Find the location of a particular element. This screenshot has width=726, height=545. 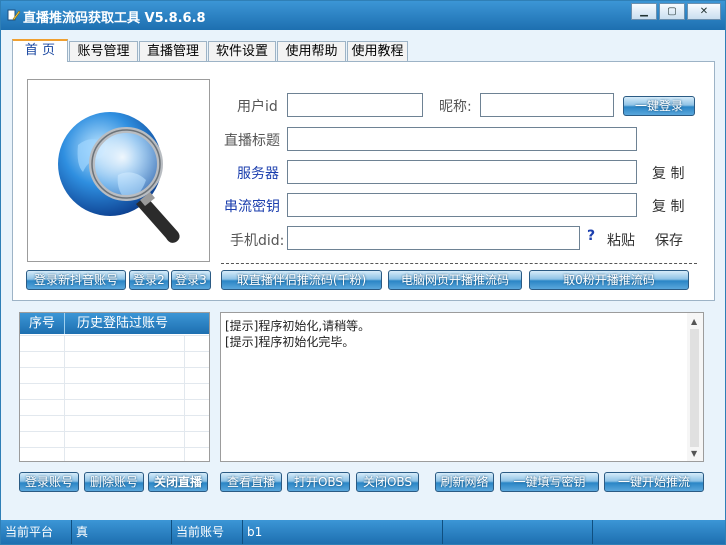

table-header: 序号 历史登陆过账号 is located at coordinates (114, 323).